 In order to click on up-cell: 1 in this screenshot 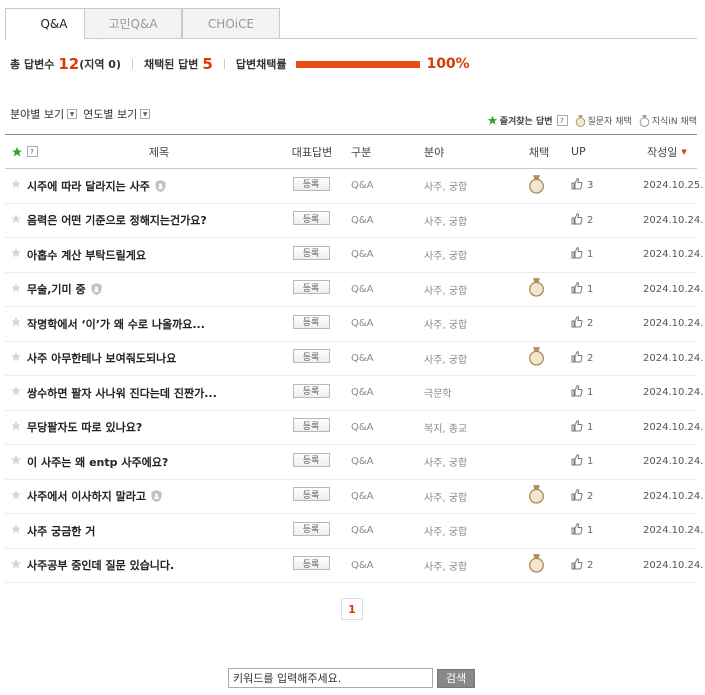, I will do `click(591, 393)`.